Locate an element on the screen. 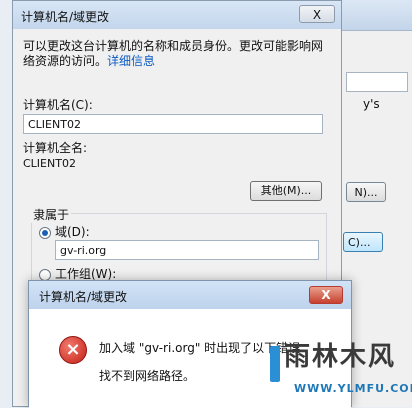 The width and height of the screenshot is (412, 408). computer-name-label: 计算机名(C): is located at coordinates (58, 105).